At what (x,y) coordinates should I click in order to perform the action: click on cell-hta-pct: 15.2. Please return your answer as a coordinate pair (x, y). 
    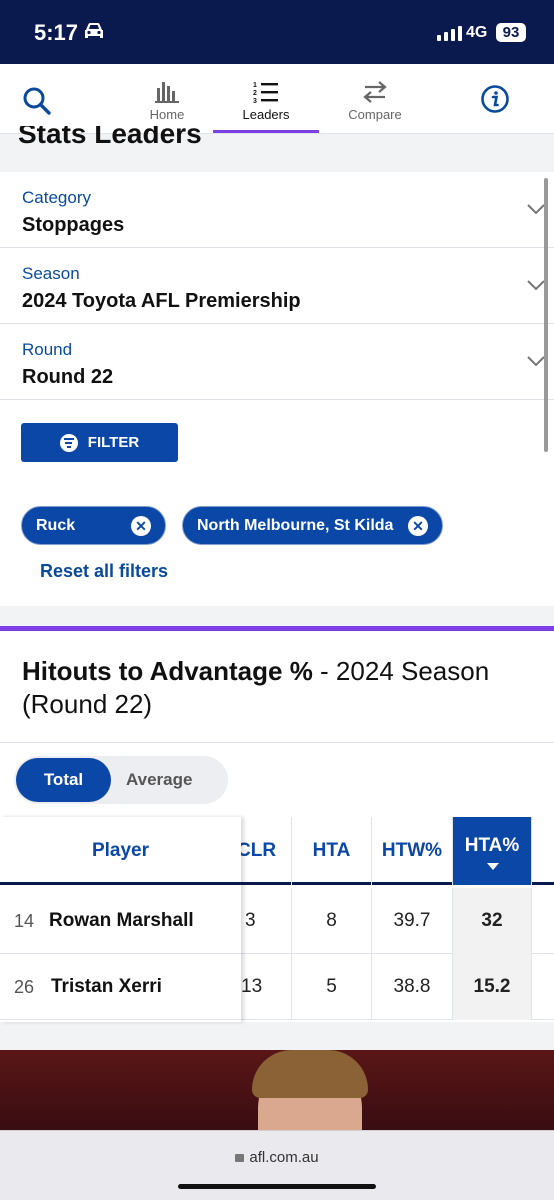
    Looking at the image, I should click on (492, 987).